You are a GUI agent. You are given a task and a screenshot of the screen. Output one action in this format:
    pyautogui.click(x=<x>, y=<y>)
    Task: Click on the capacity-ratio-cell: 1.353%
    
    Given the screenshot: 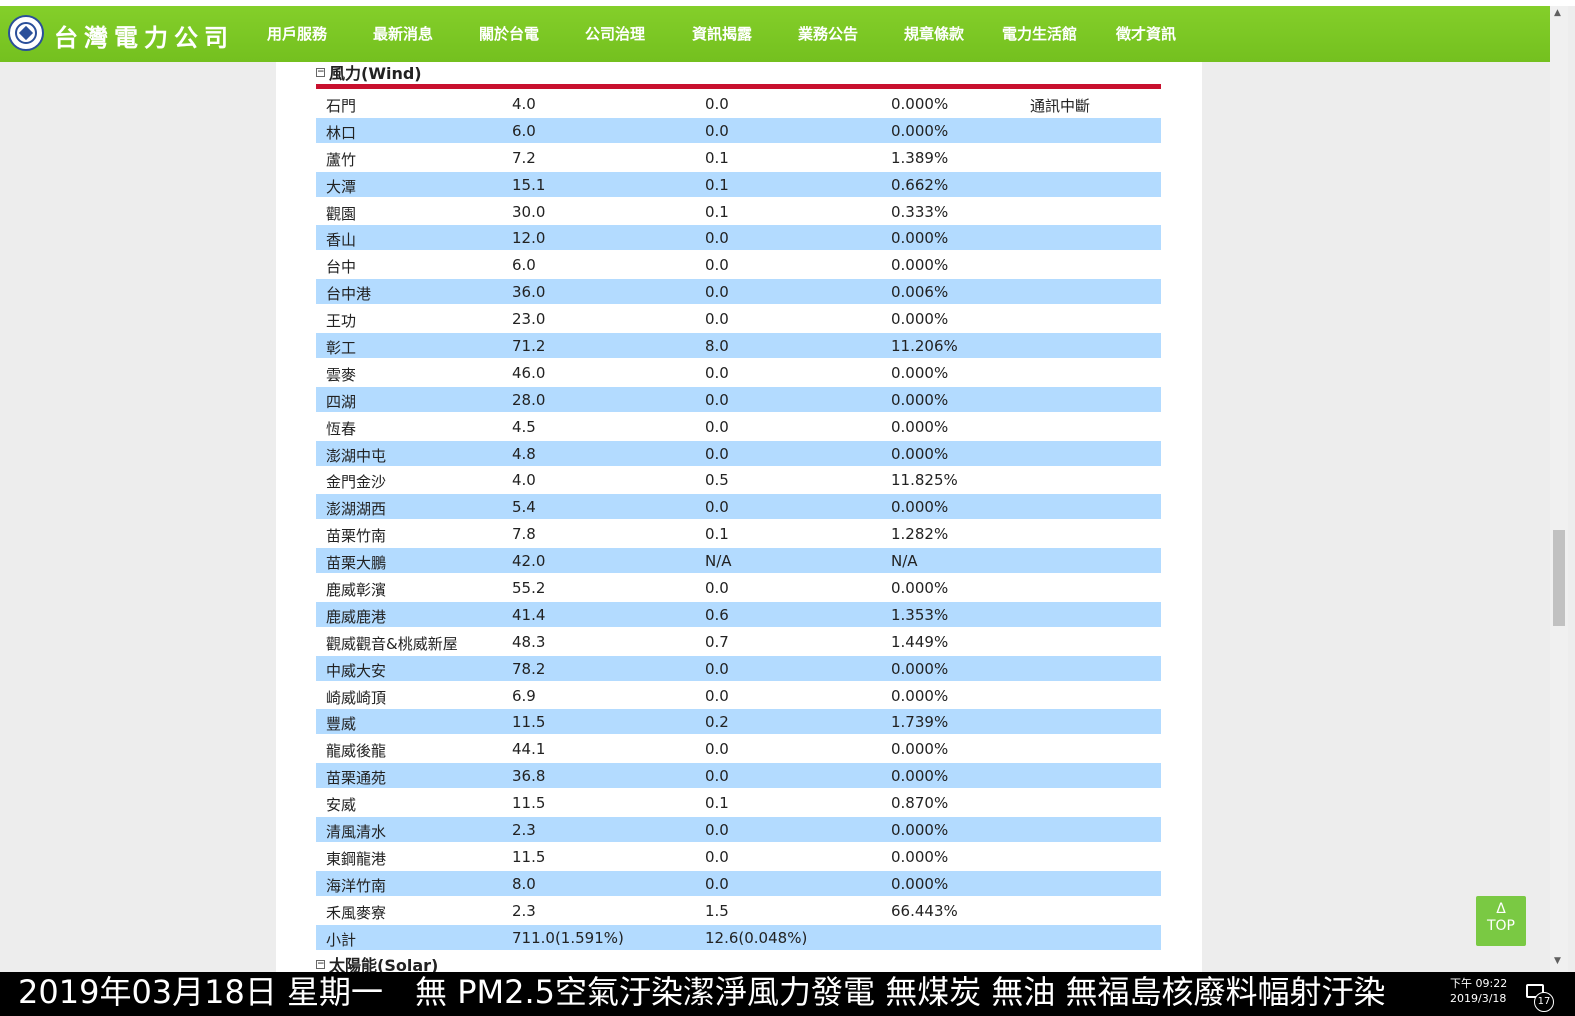 What is the action you would take?
    pyautogui.click(x=920, y=614)
    